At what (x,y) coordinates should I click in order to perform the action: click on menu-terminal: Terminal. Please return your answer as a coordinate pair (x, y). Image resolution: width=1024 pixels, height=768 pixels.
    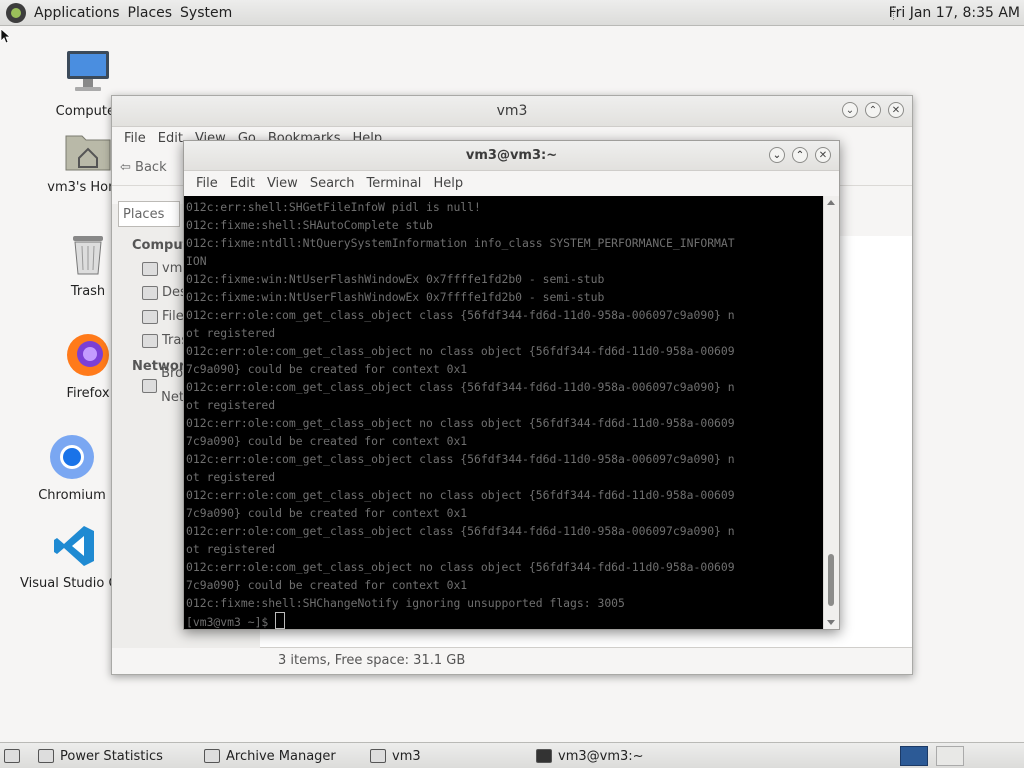
    Looking at the image, I should click on (393, 183).